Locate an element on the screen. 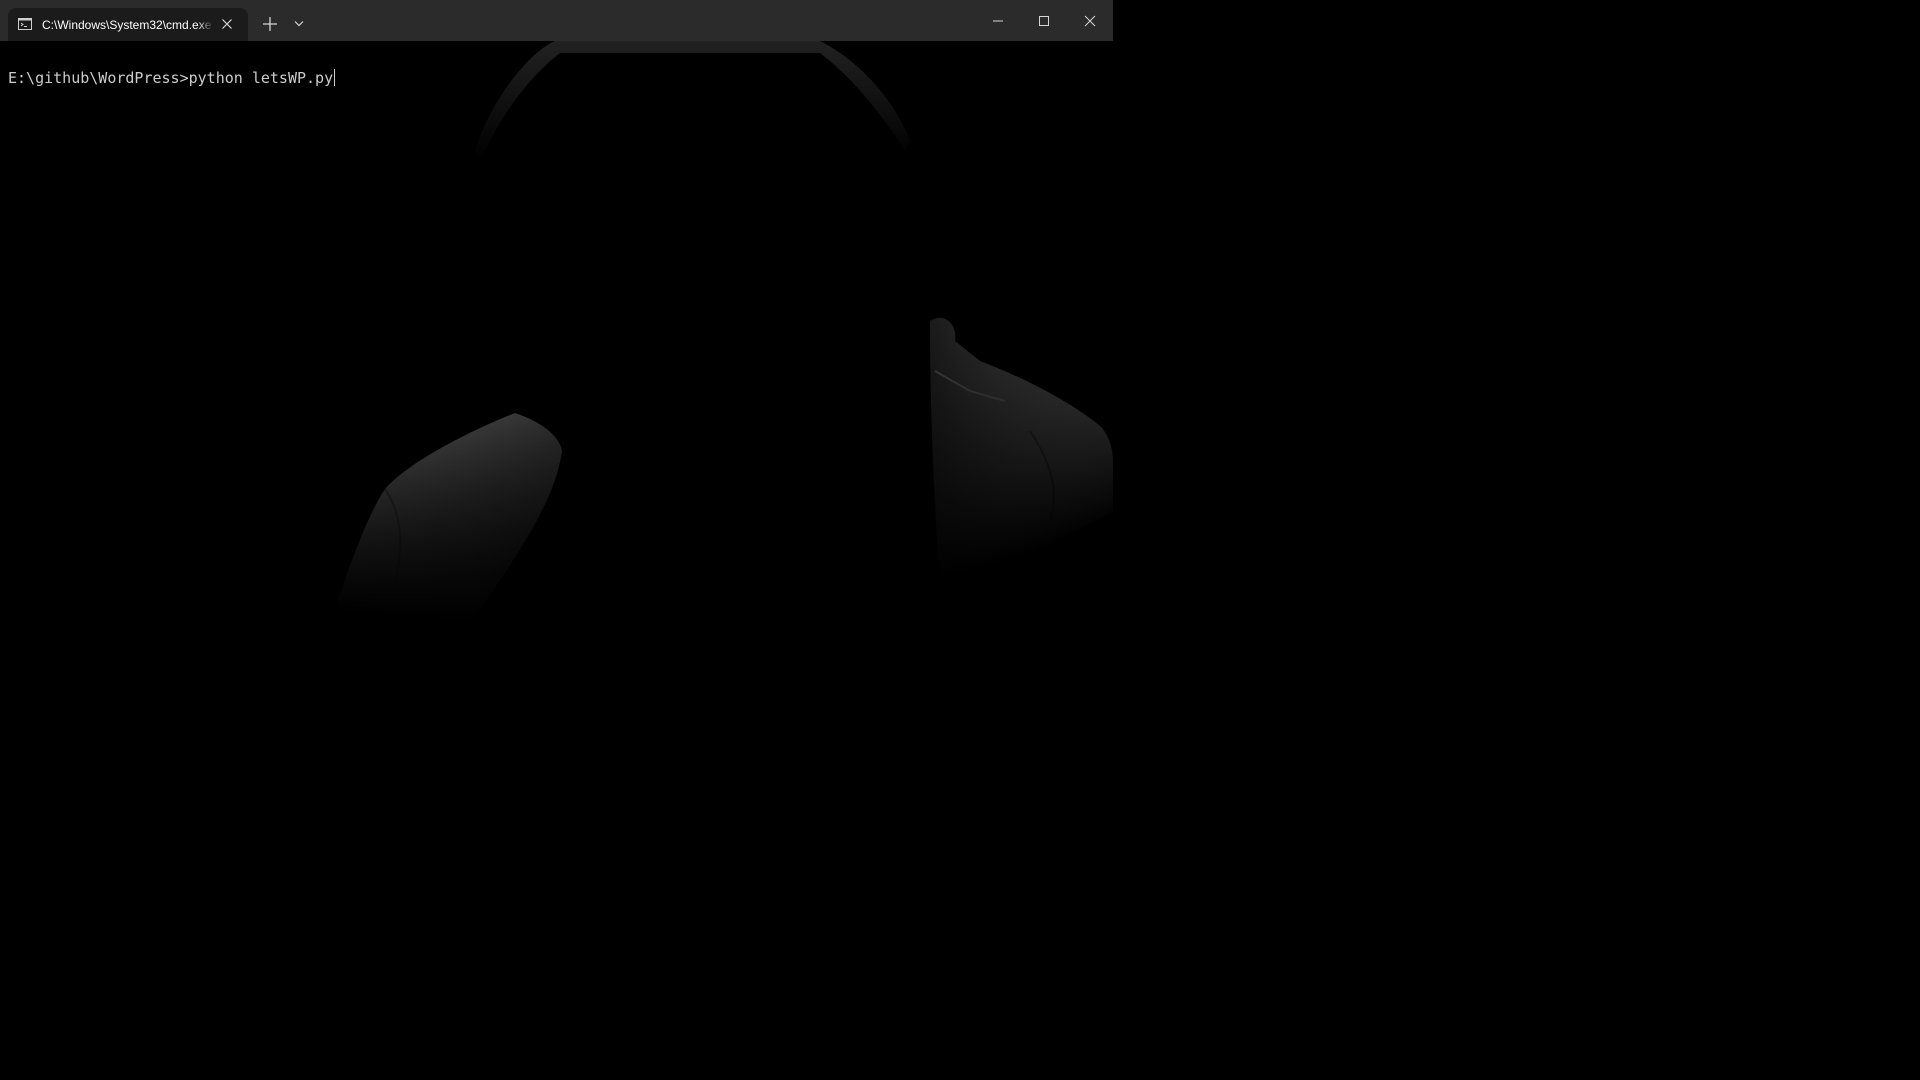 This screenshot has width=1920, height=1080. plus-icon is located at coordinates (270, 24).